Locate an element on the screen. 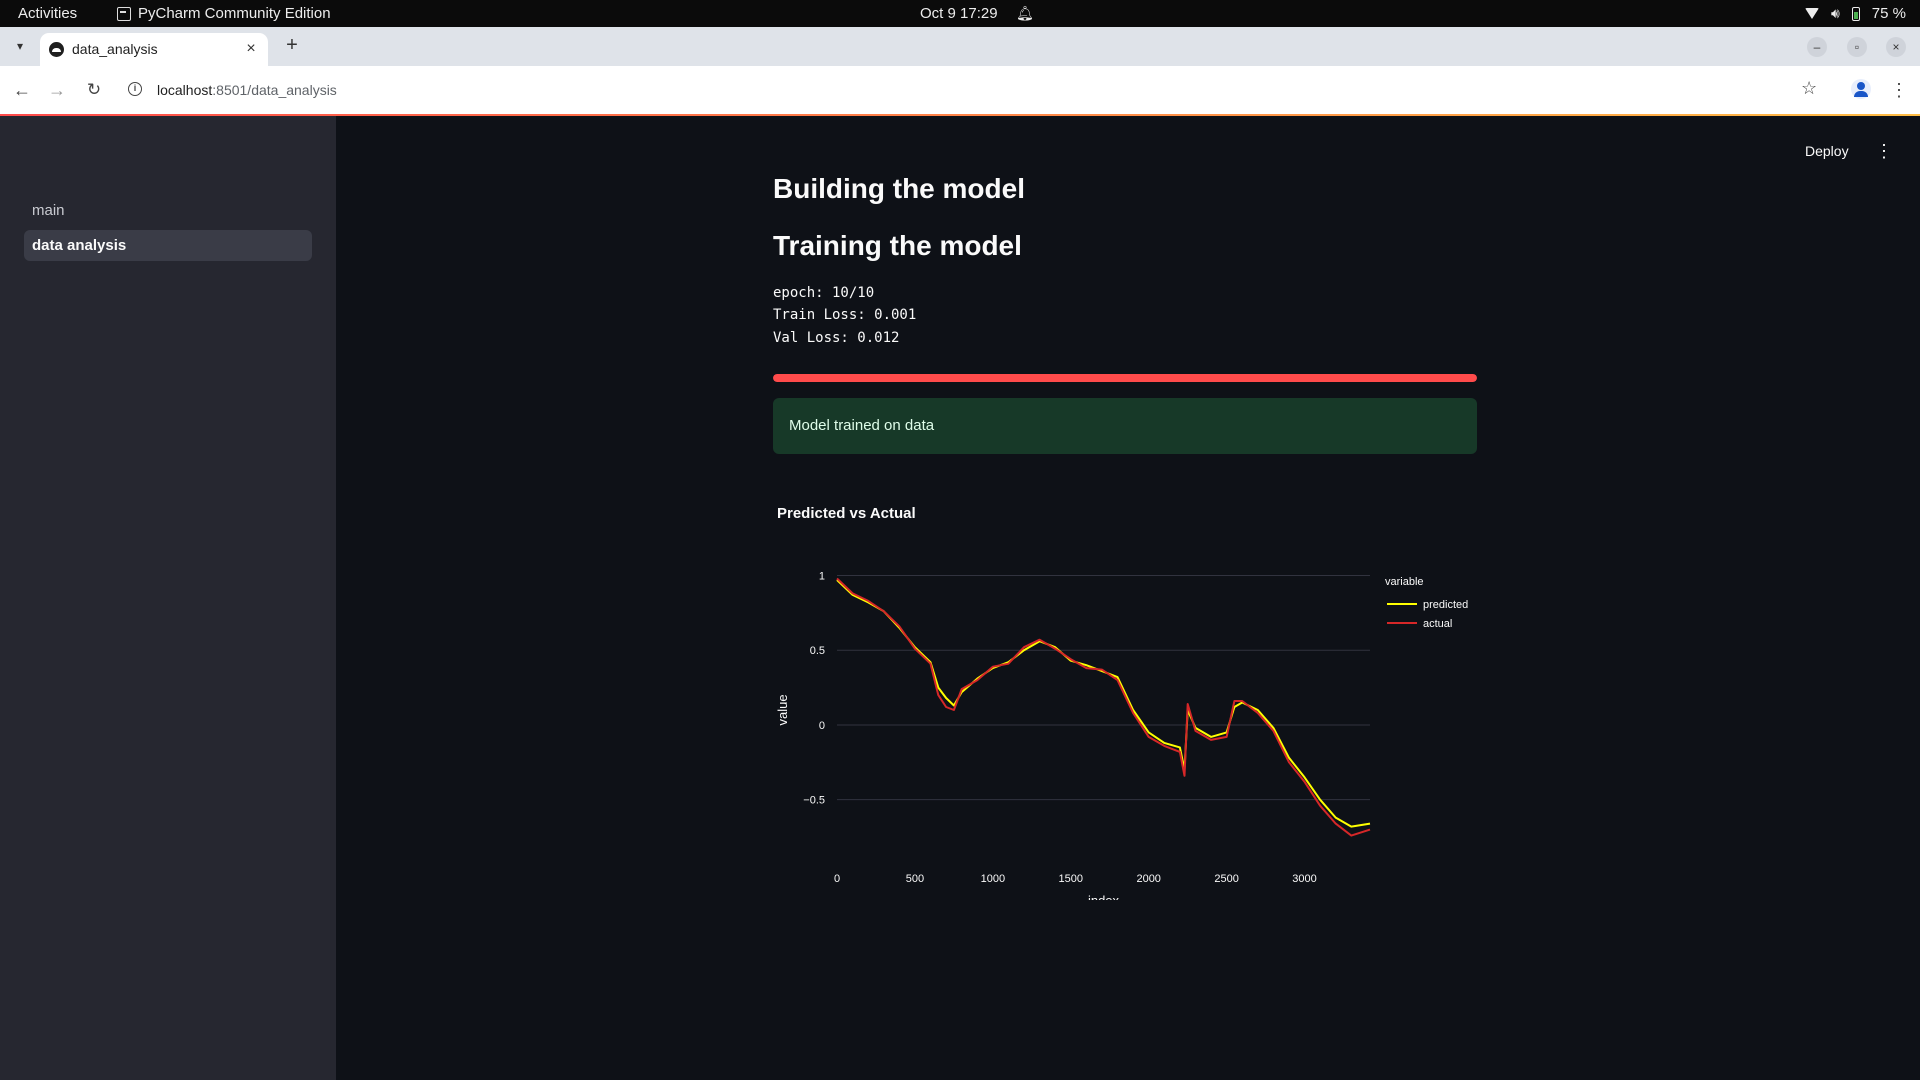  clock: Oct 9 17:29 is located at coordinates (959, 13).